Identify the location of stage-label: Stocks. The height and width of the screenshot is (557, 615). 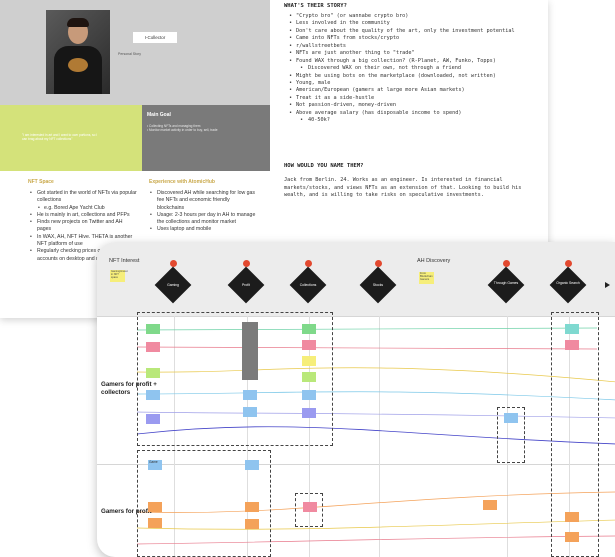
(378, 285).